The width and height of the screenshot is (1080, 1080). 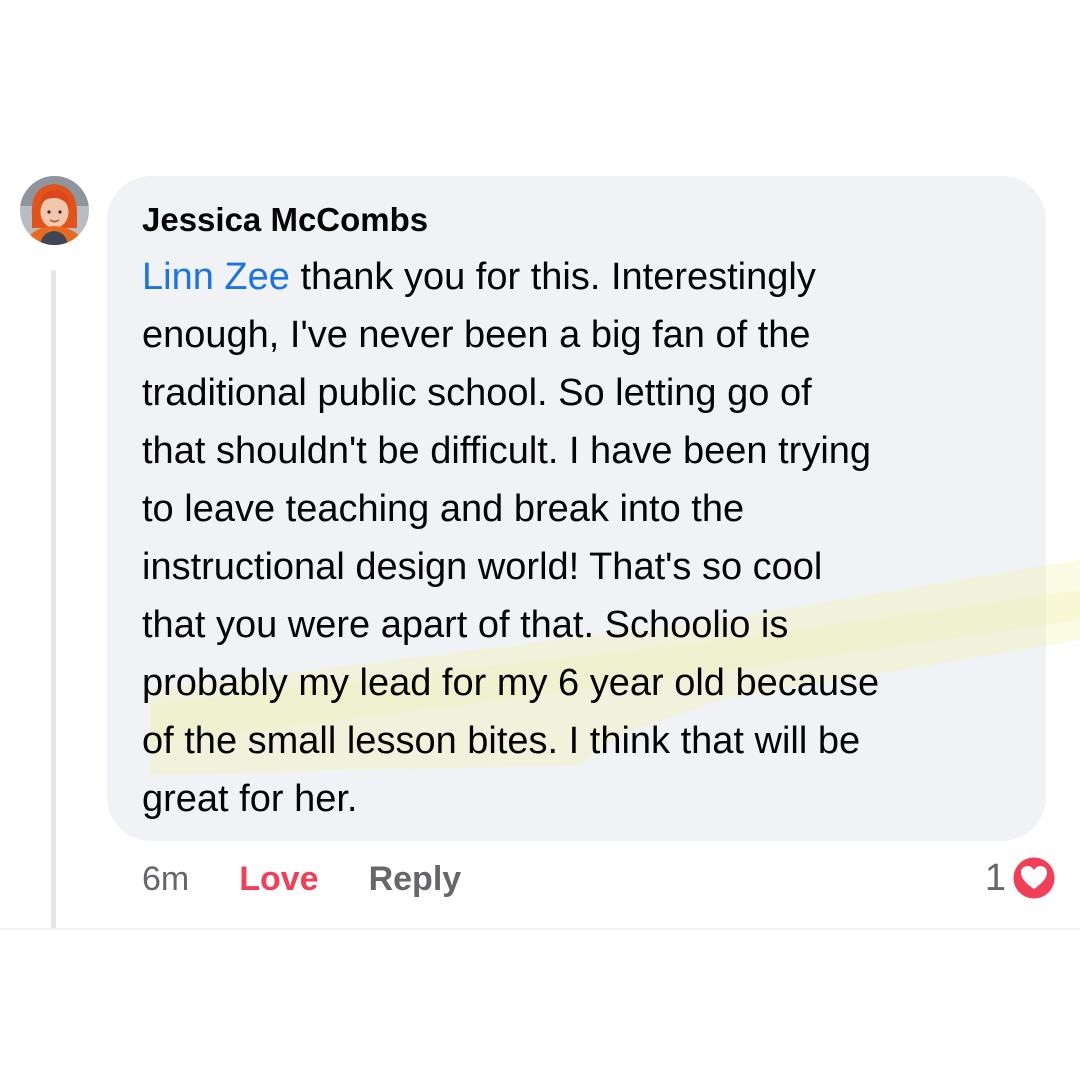 What do you see at coordinates (540, 929) in the screenshot?
I see `divider` at bounding box center [540, 929].